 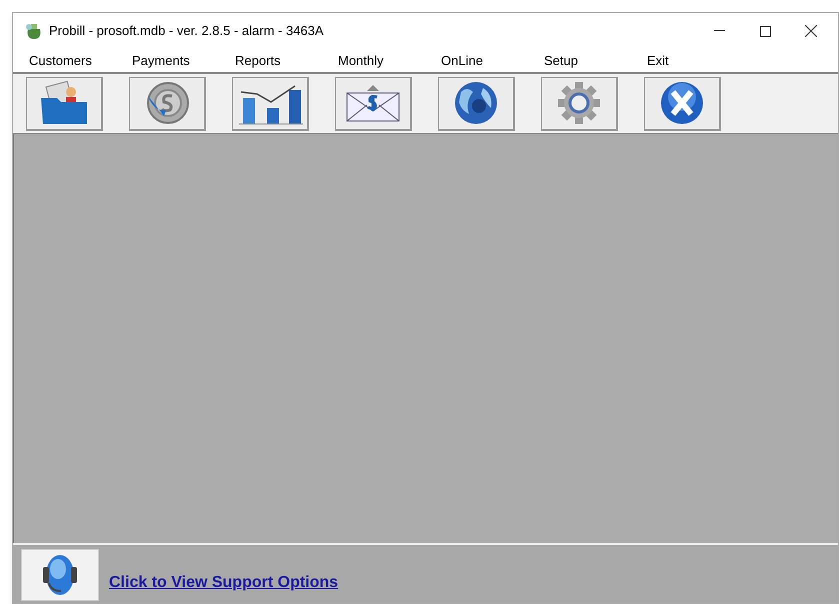 I want to click on coin-icon, so click(x=167, y=103).